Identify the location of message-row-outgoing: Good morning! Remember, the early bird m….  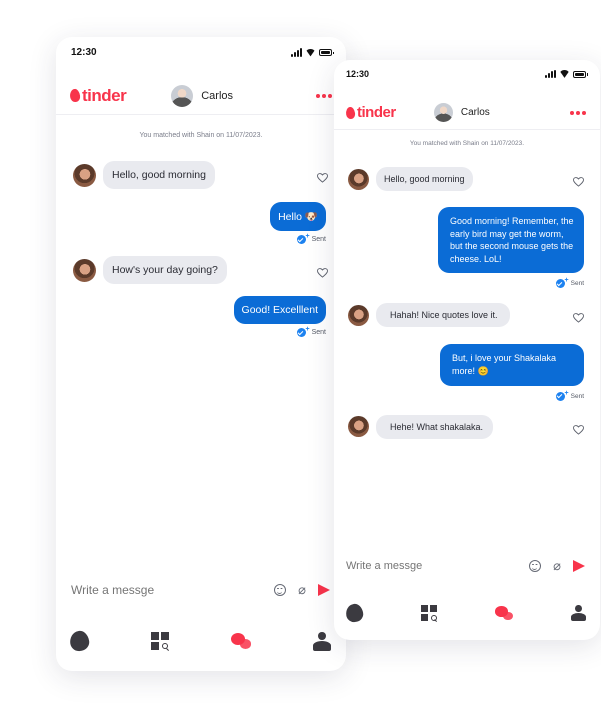
(467, 248).